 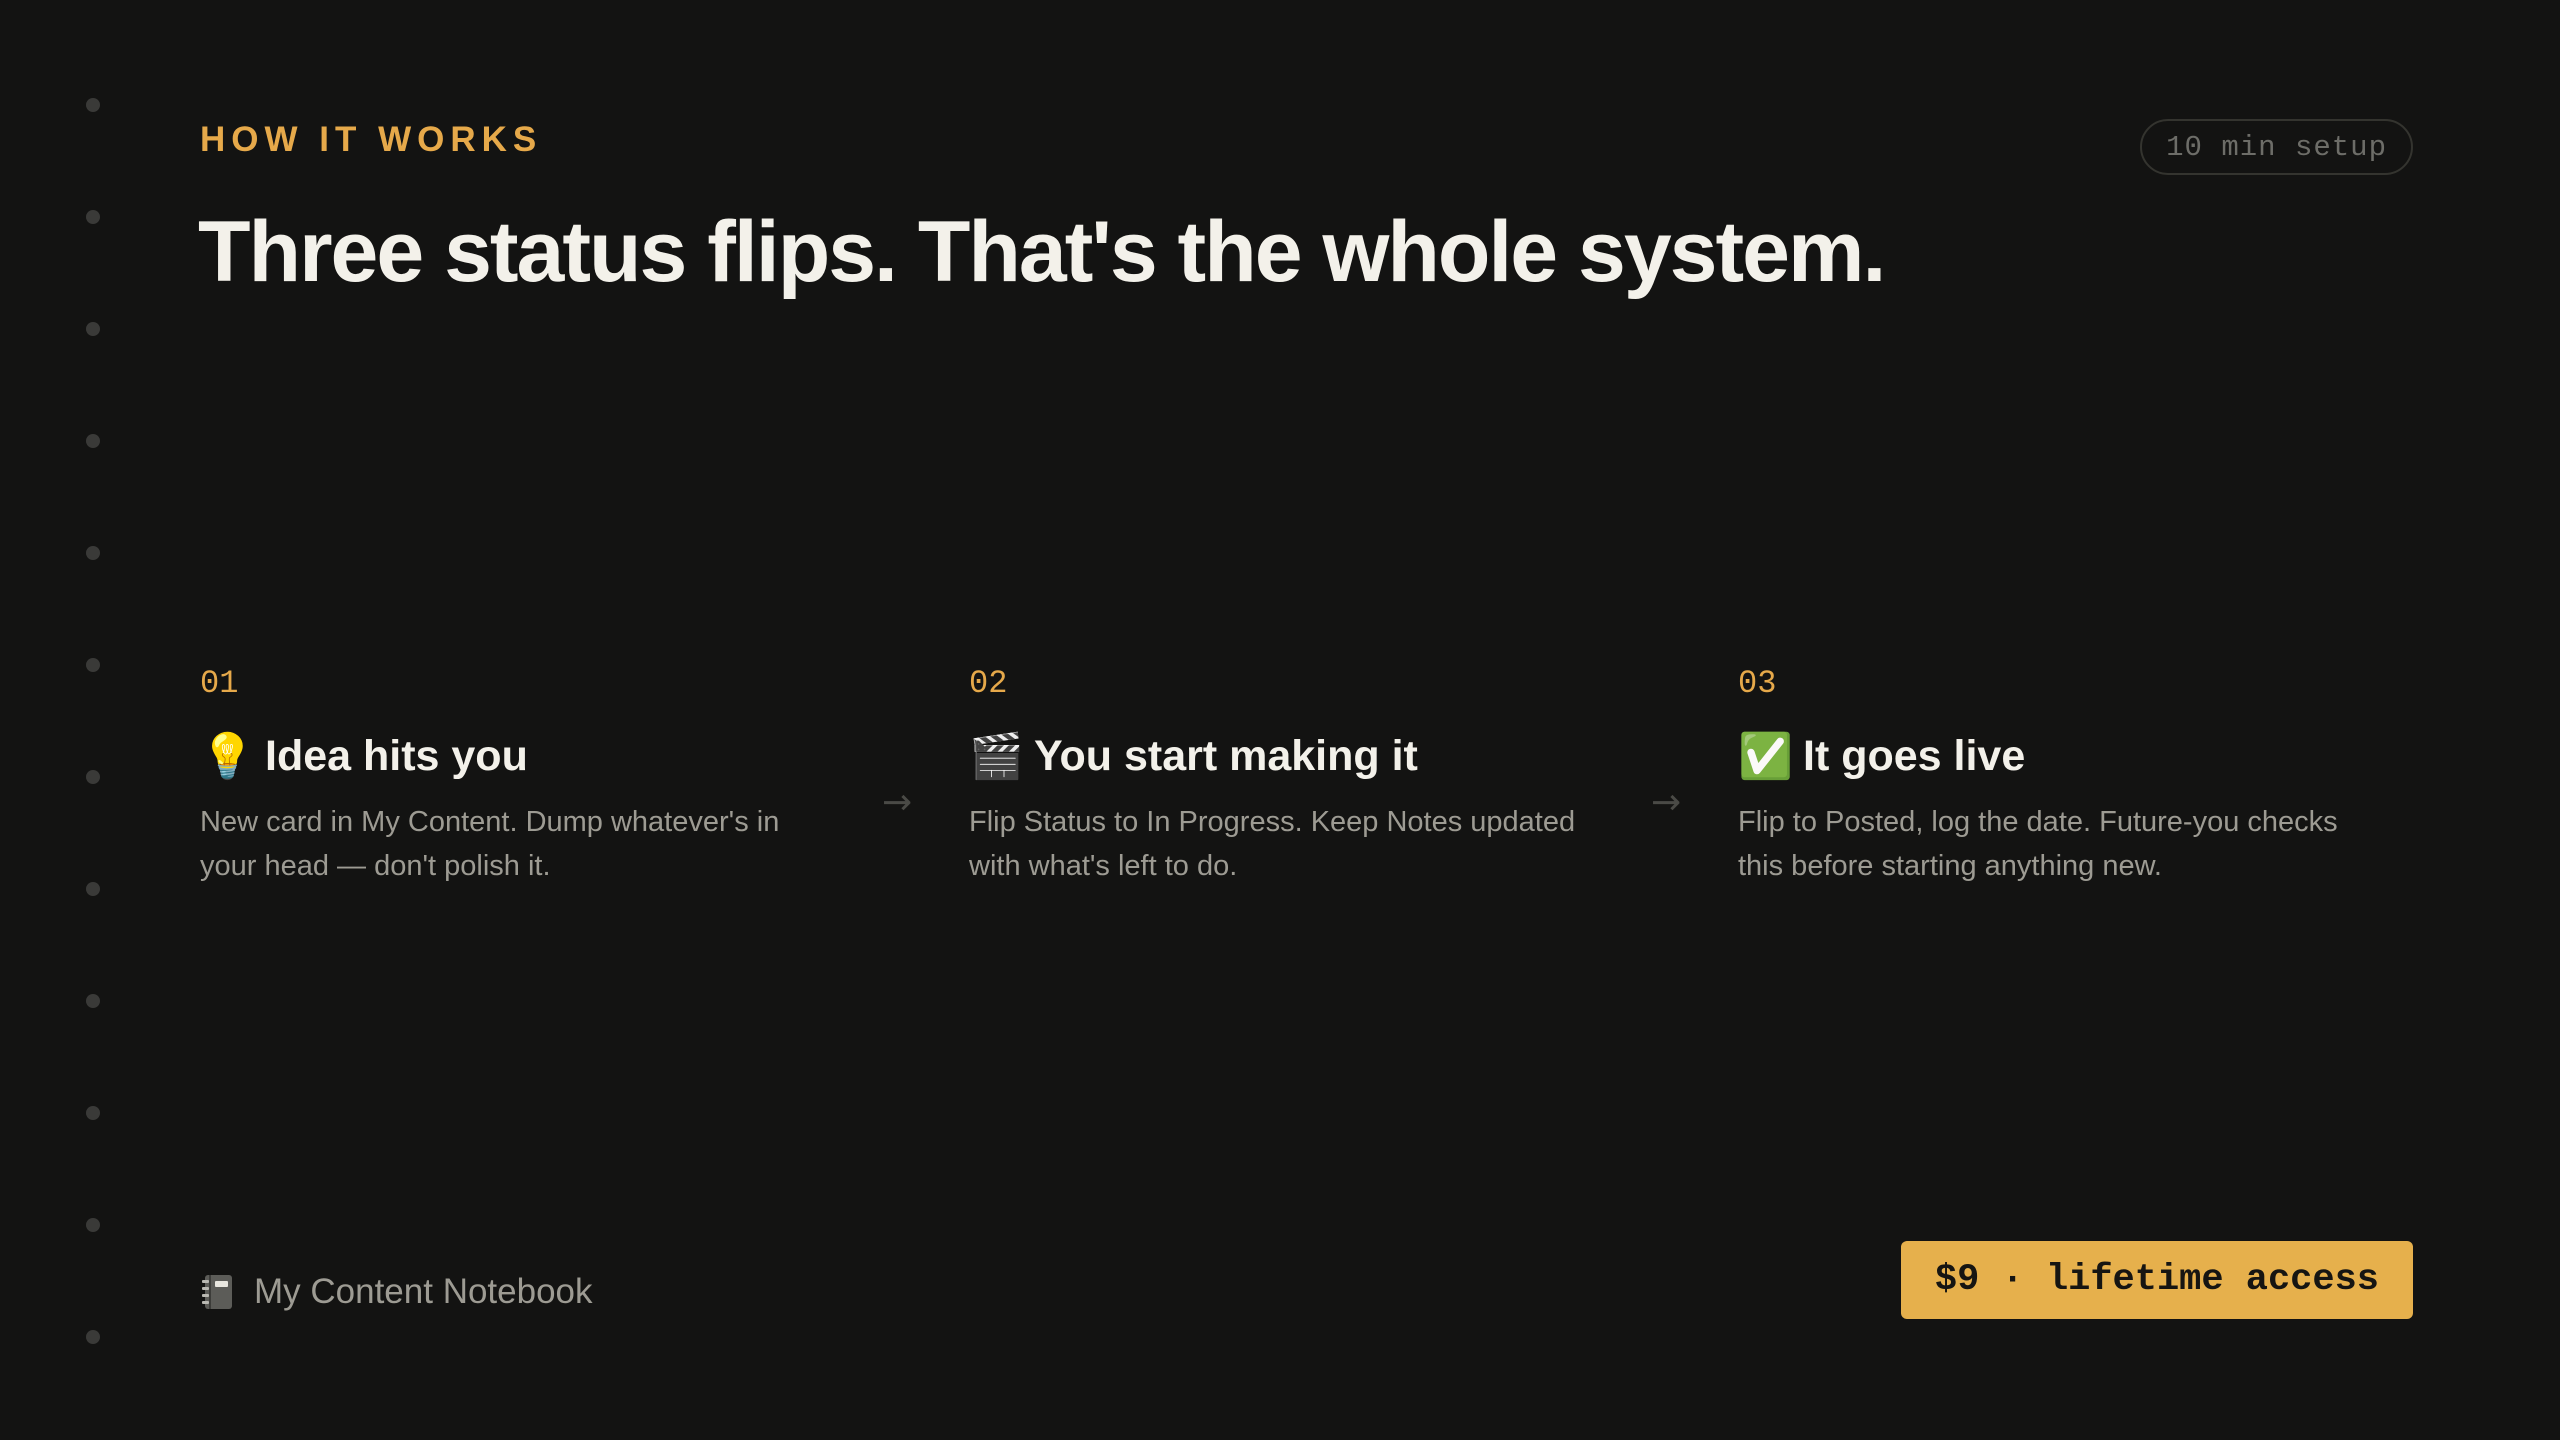 I want to click on brand: My Content Notebook, so click(x=396, y=1292).